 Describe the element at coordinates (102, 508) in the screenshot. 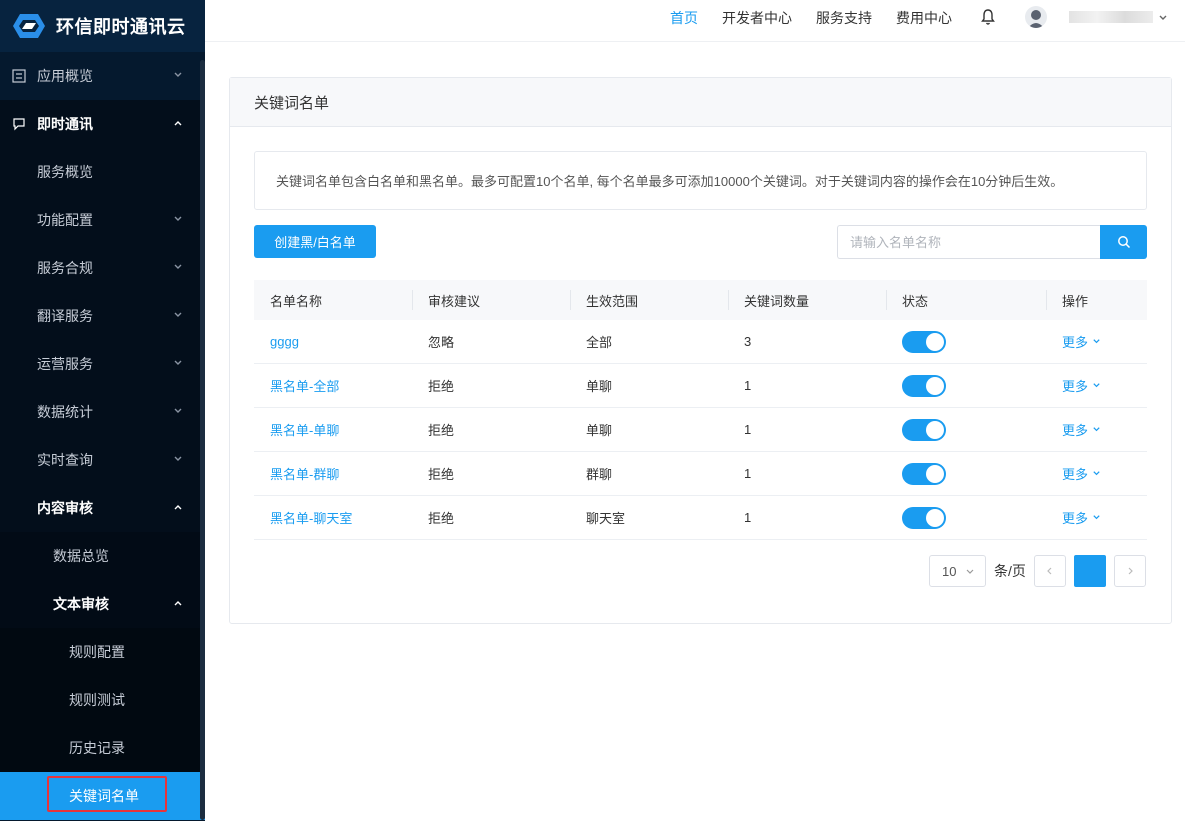

I see `sidebar-item-content-moderation: 内容审核` at that location.